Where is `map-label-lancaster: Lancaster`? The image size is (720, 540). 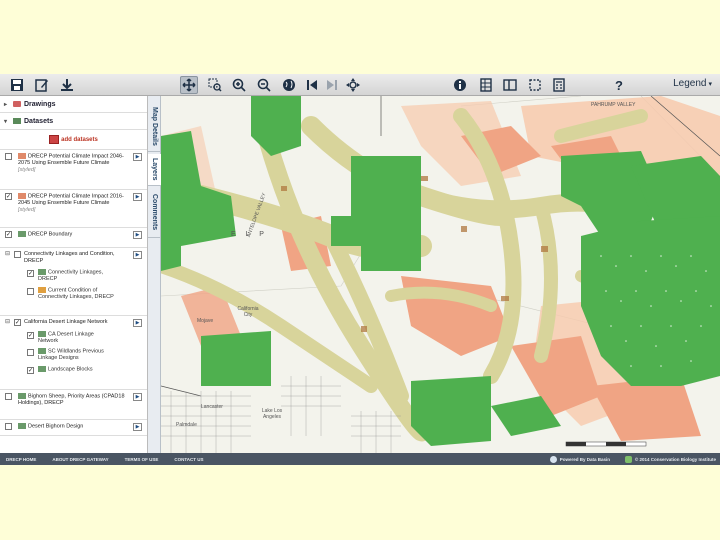 map-label-lancaster: Lancaster is located at coordinates (212, 407).